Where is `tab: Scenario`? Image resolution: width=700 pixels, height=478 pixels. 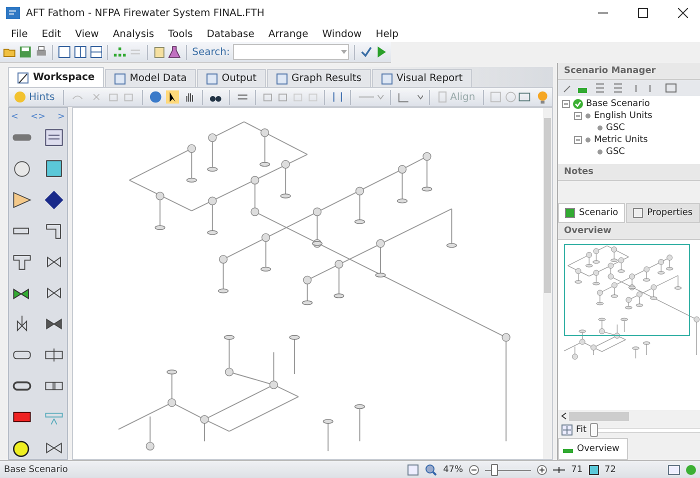 tab: Scenario is located at coordinates (592, 213).